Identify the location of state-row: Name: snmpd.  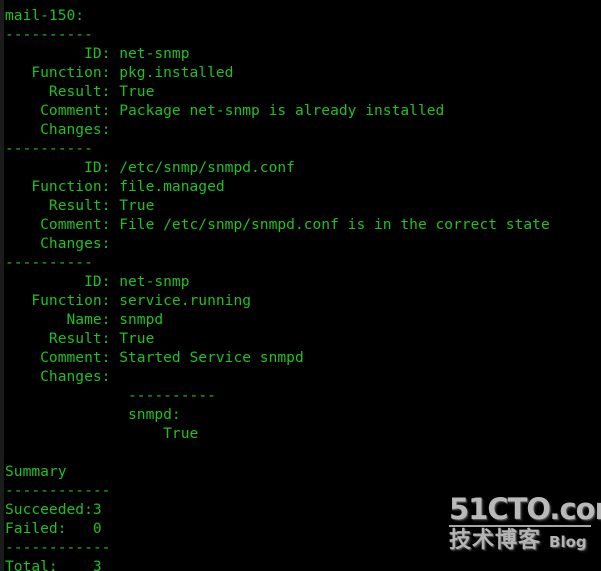
(84, 319).